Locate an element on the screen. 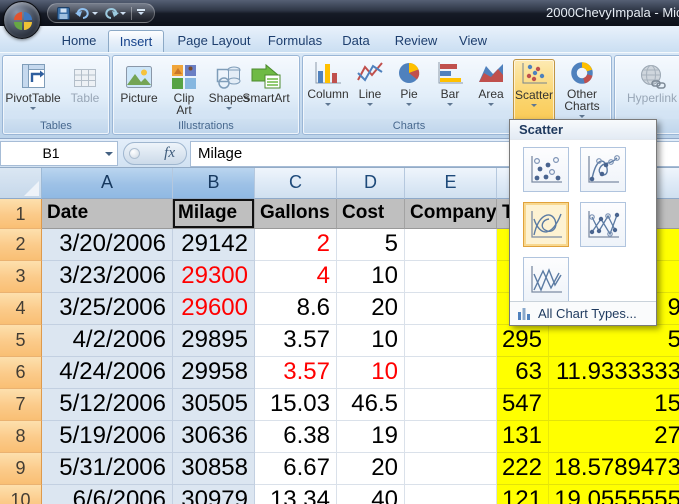 The height and width of the screenshot is (504, 679). insert-function-button: fx is located at coordinates (155, 153).